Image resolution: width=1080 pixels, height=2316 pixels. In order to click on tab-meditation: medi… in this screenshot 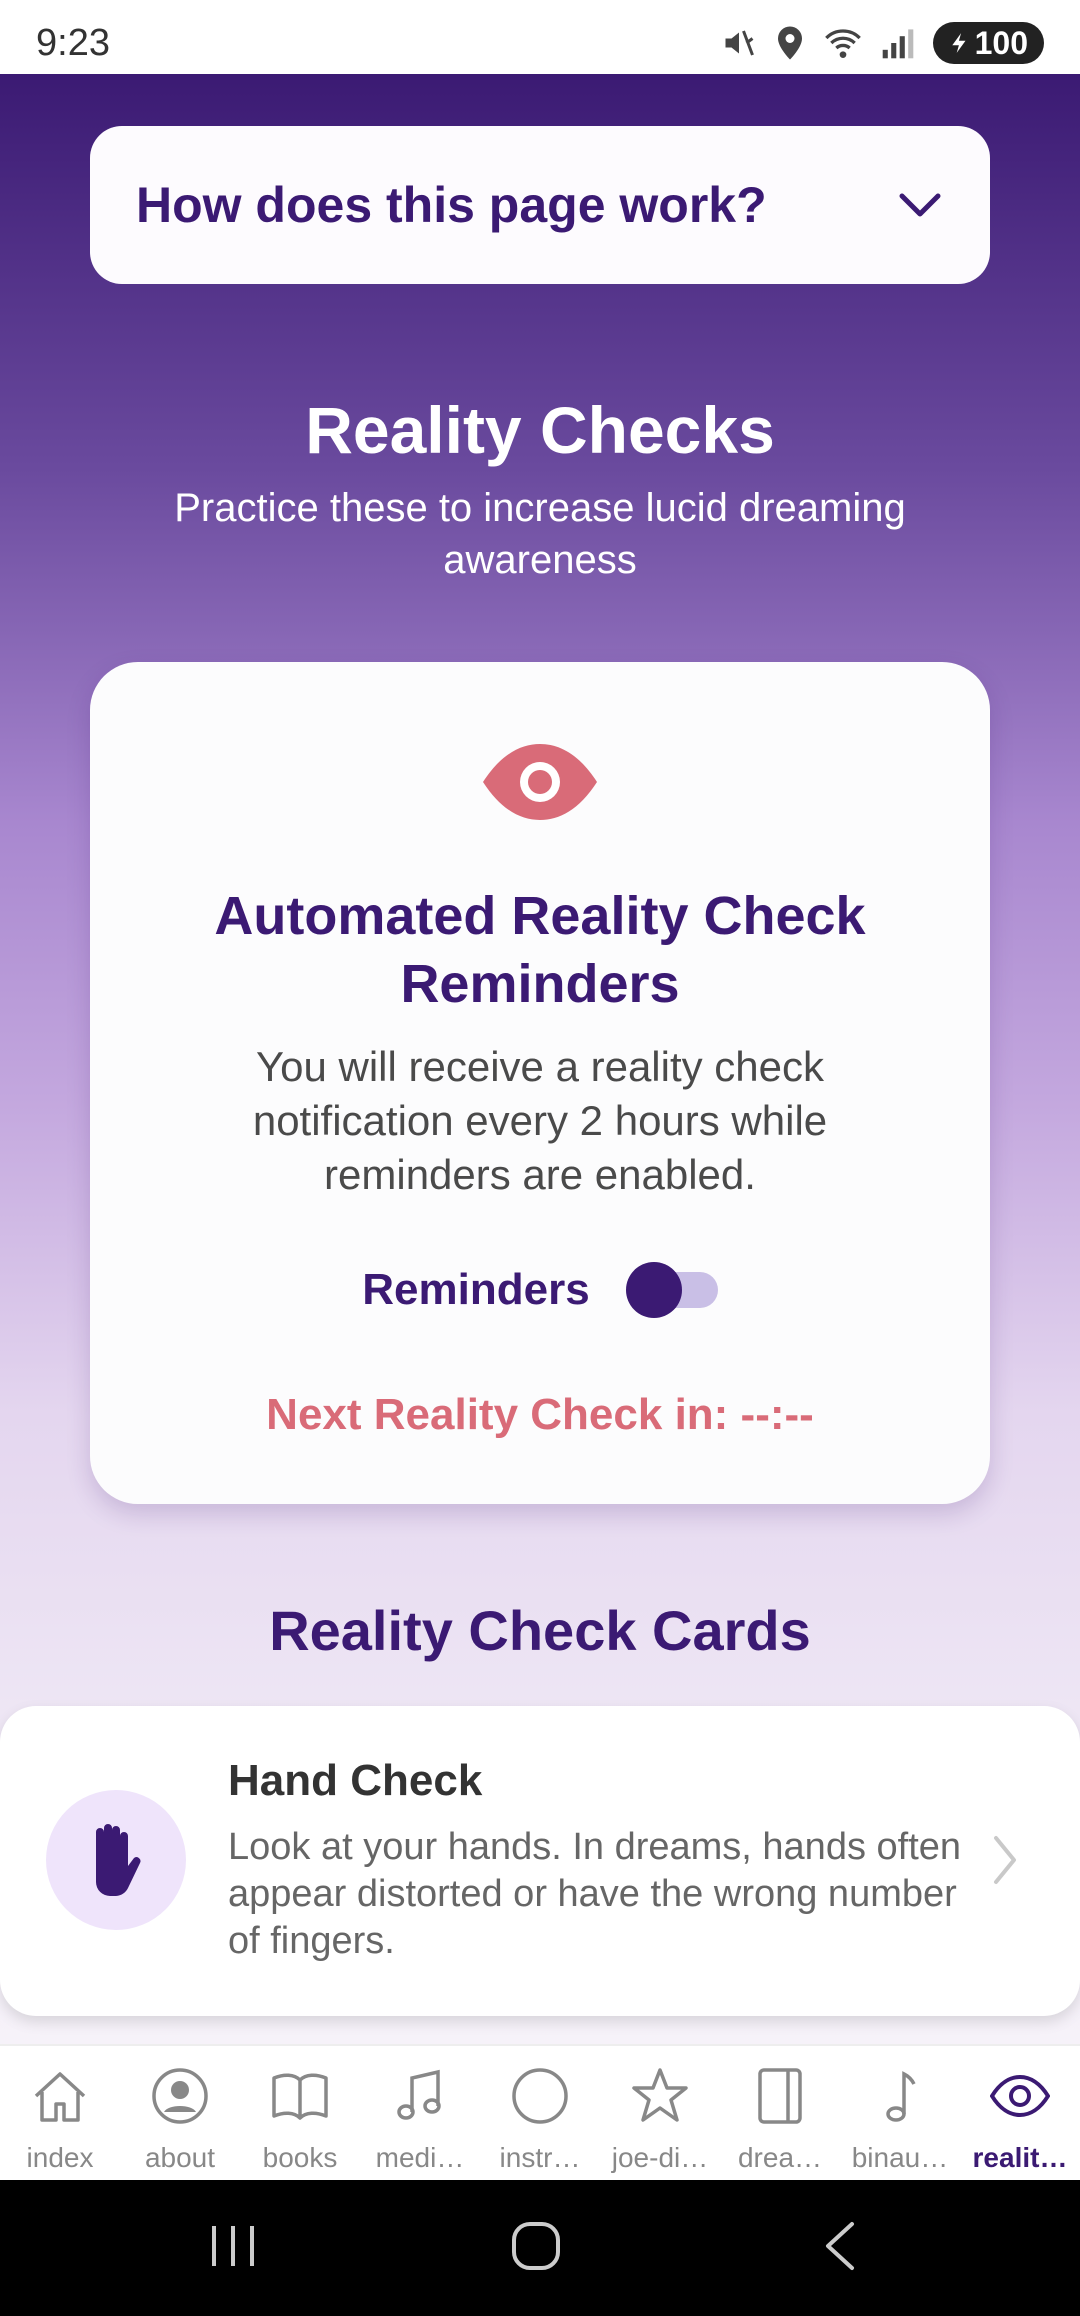, I will do `click(420, 2114)`.